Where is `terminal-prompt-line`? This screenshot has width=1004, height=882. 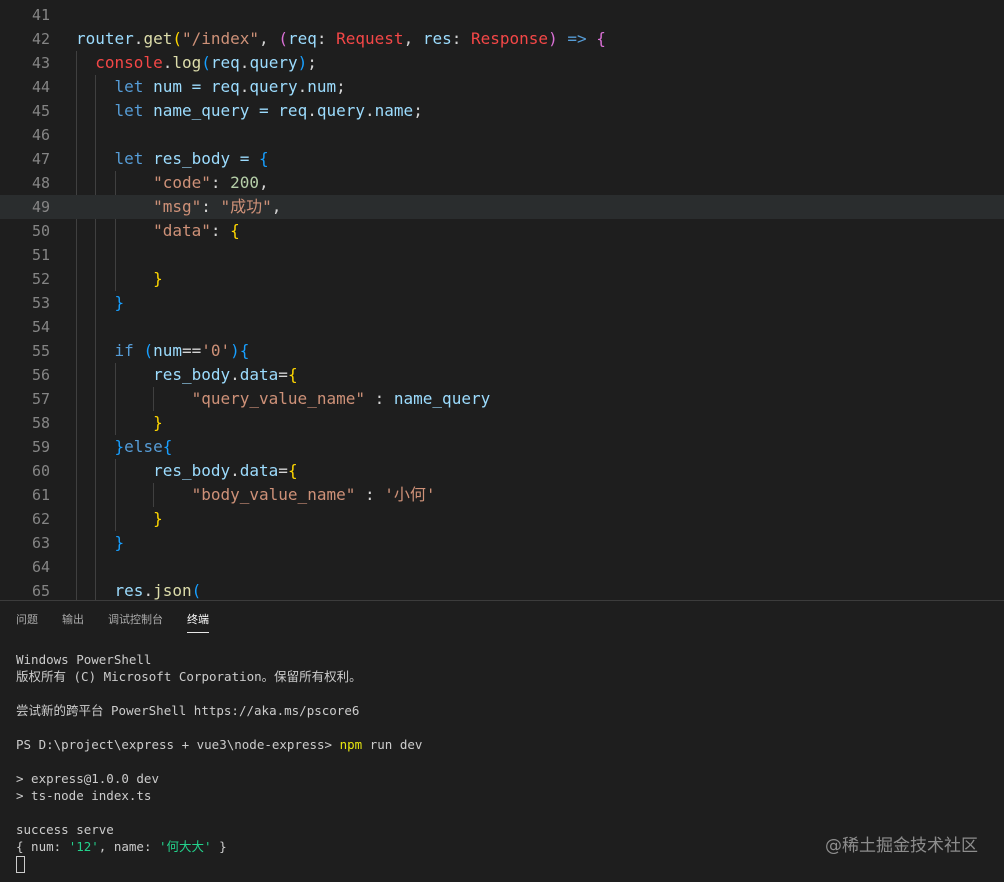 terminal-prompt-line is located at coordinates (496, 864).